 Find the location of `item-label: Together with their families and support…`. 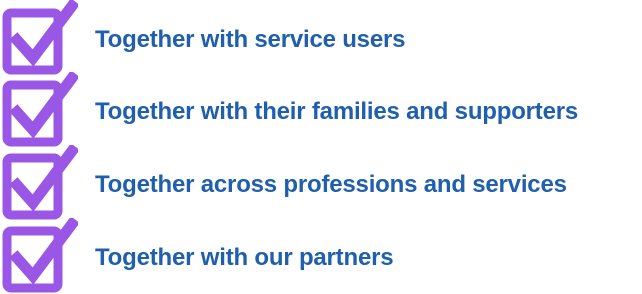

item-label: Together with their families and support… is located at coordinates (337, 111).